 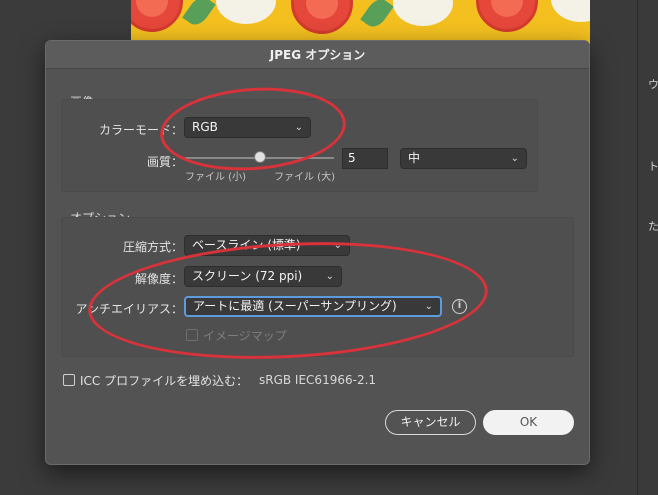 I want to click on resolution-select: スクリーン (72 ppi) ⌄, so click(x=263, y=276).